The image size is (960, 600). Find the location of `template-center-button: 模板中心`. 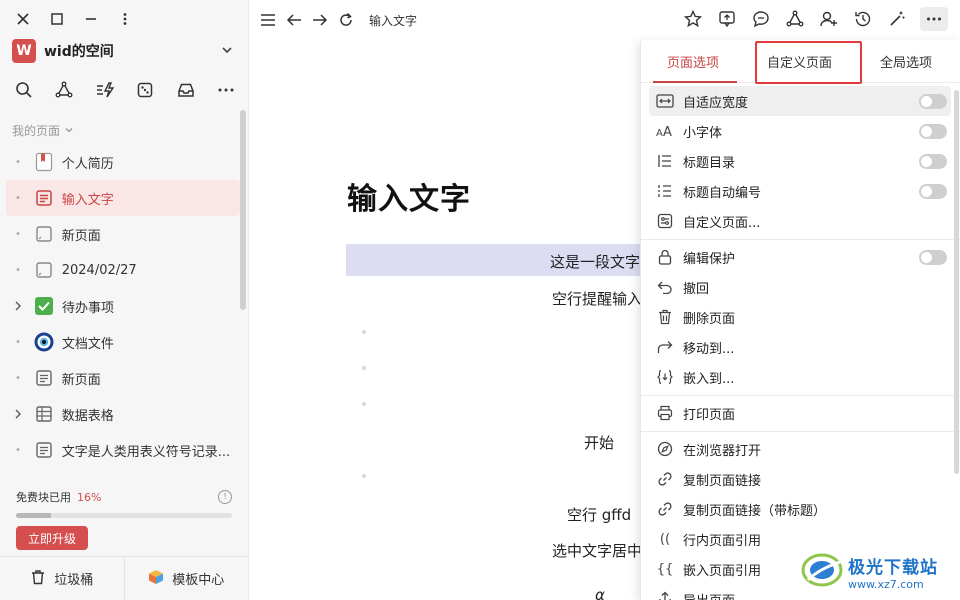

template-center-button: 模板中心 is located at coordinates (186, 578).